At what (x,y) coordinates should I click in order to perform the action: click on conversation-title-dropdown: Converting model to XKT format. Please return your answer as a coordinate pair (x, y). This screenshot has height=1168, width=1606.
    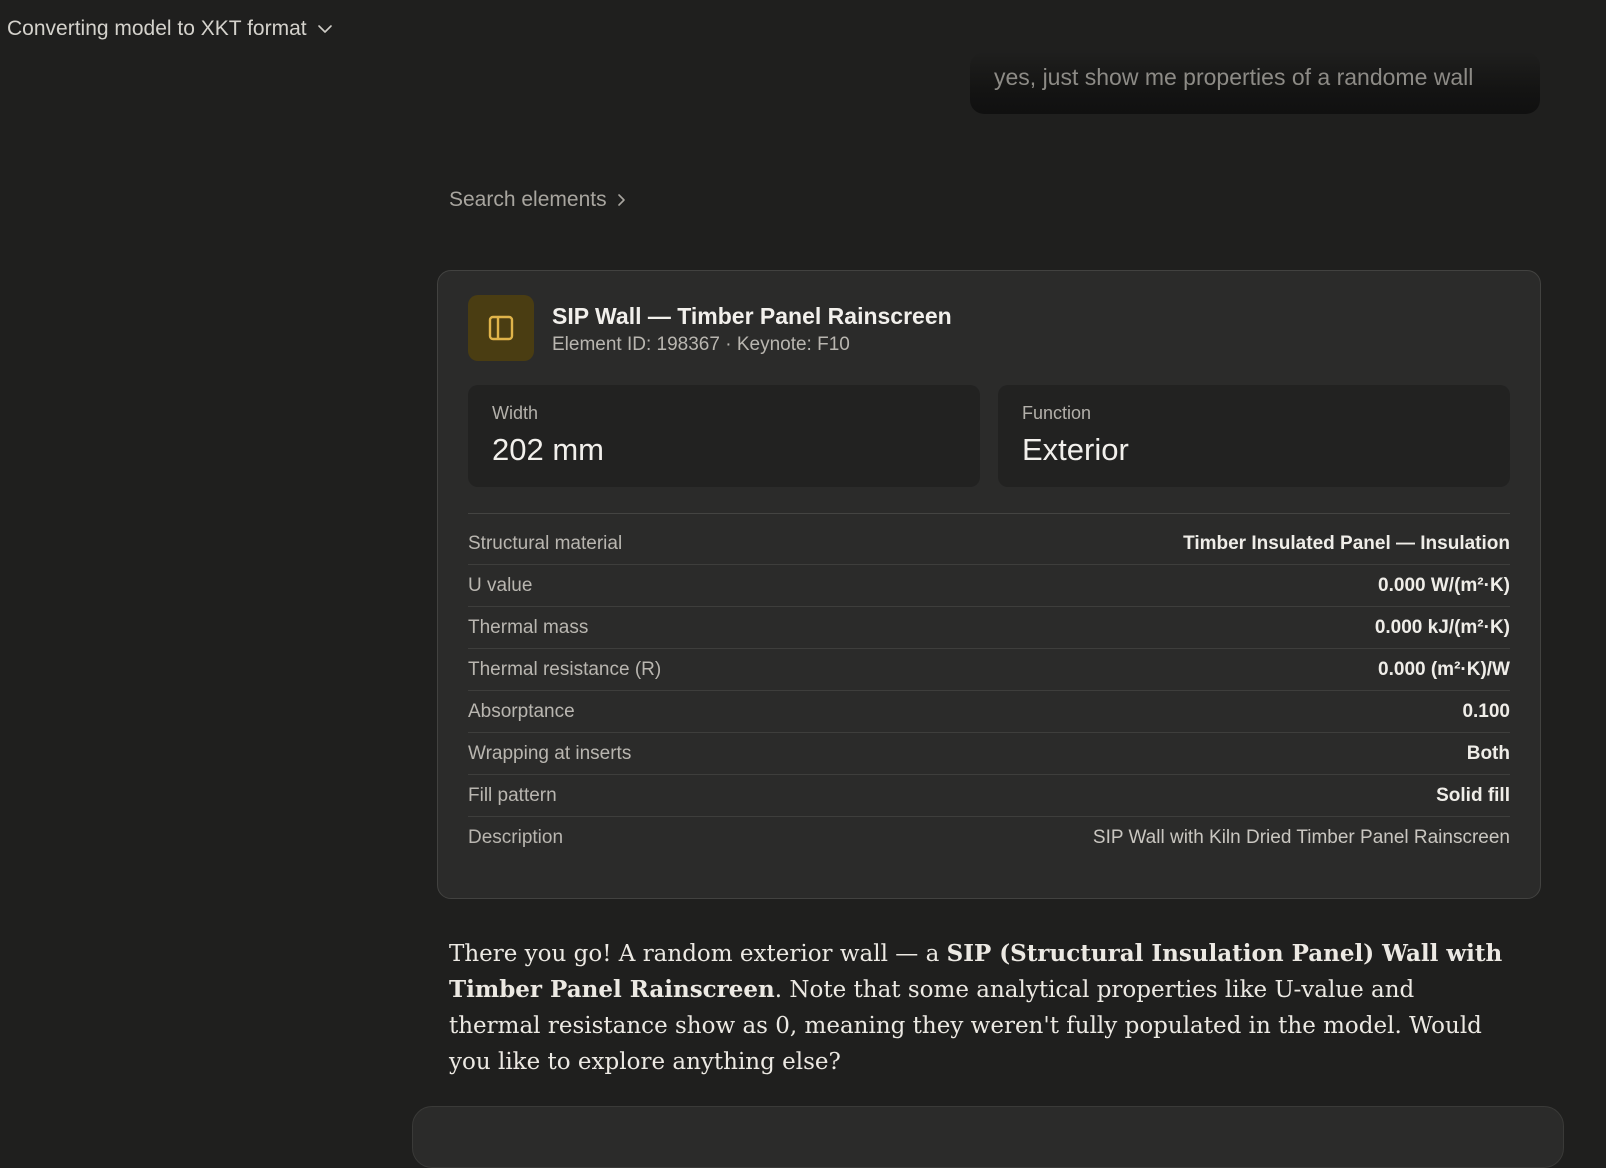
    Looking at the image, I should click on (170, 29).